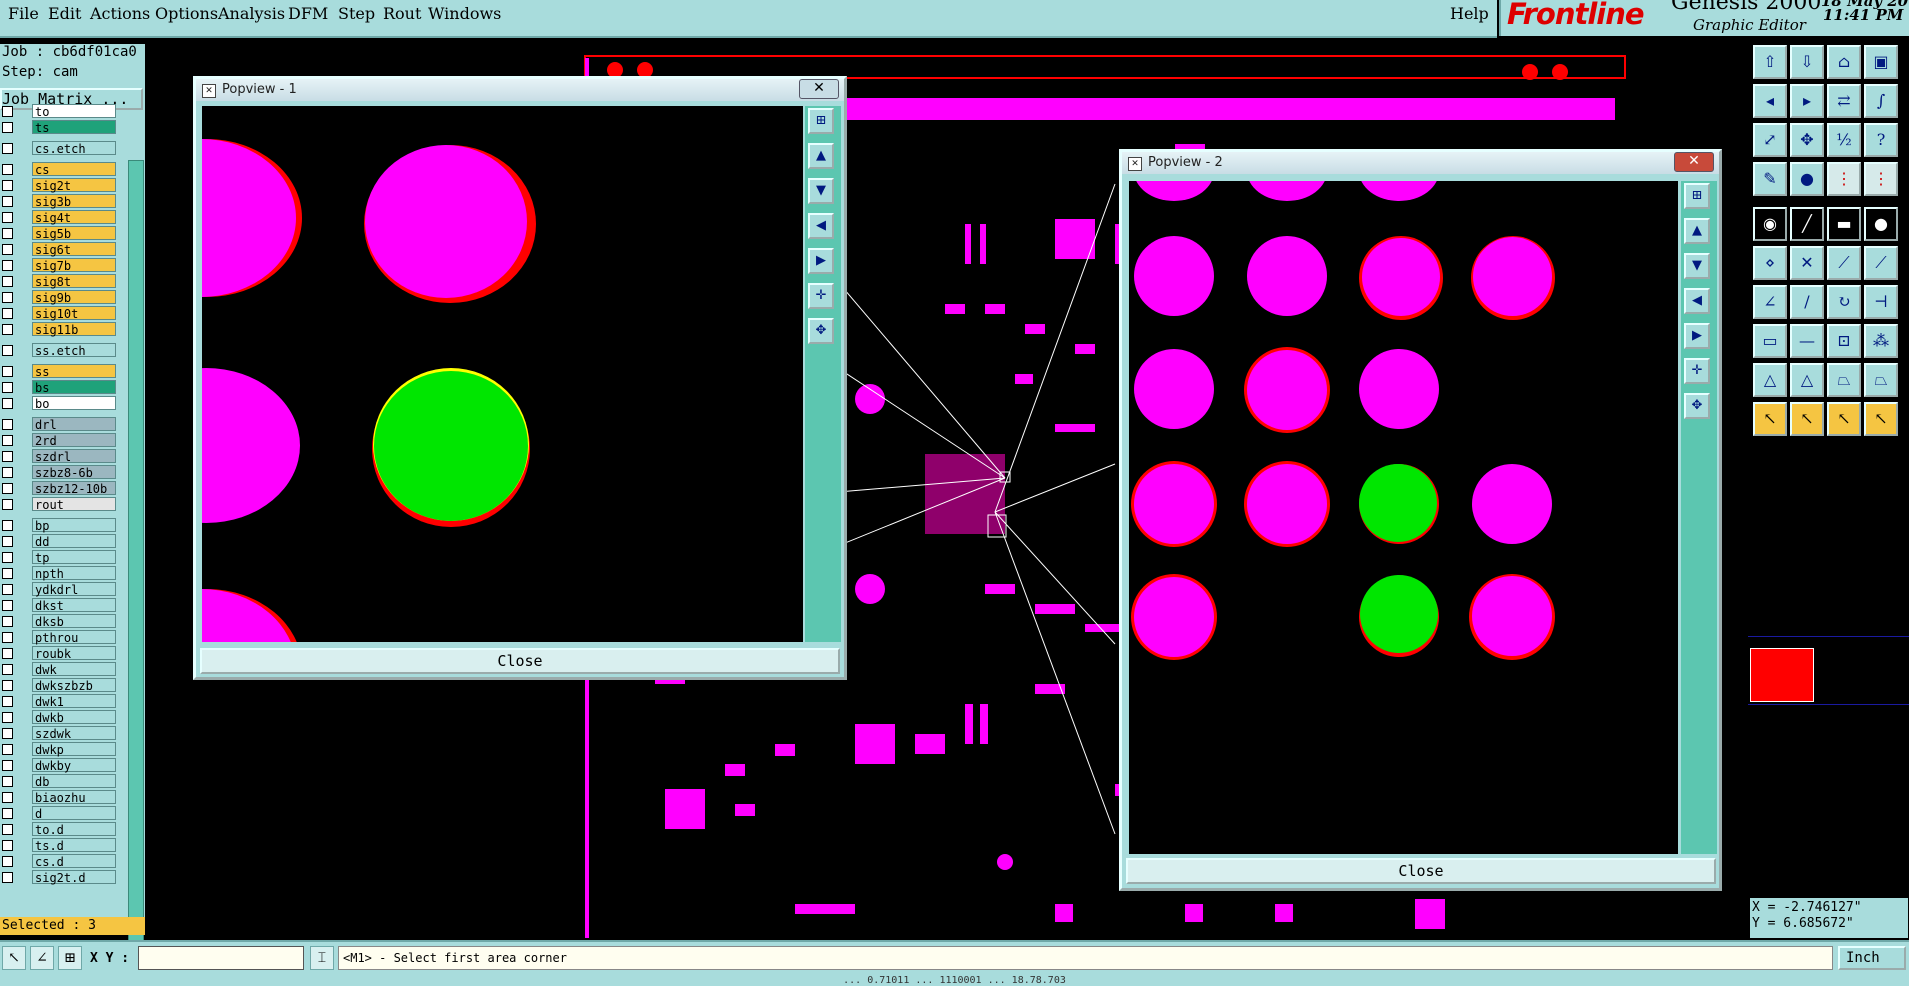  Describe the element at coordinates (74, 621) in the screenshot. I see `layer-label: dksb` at that location.